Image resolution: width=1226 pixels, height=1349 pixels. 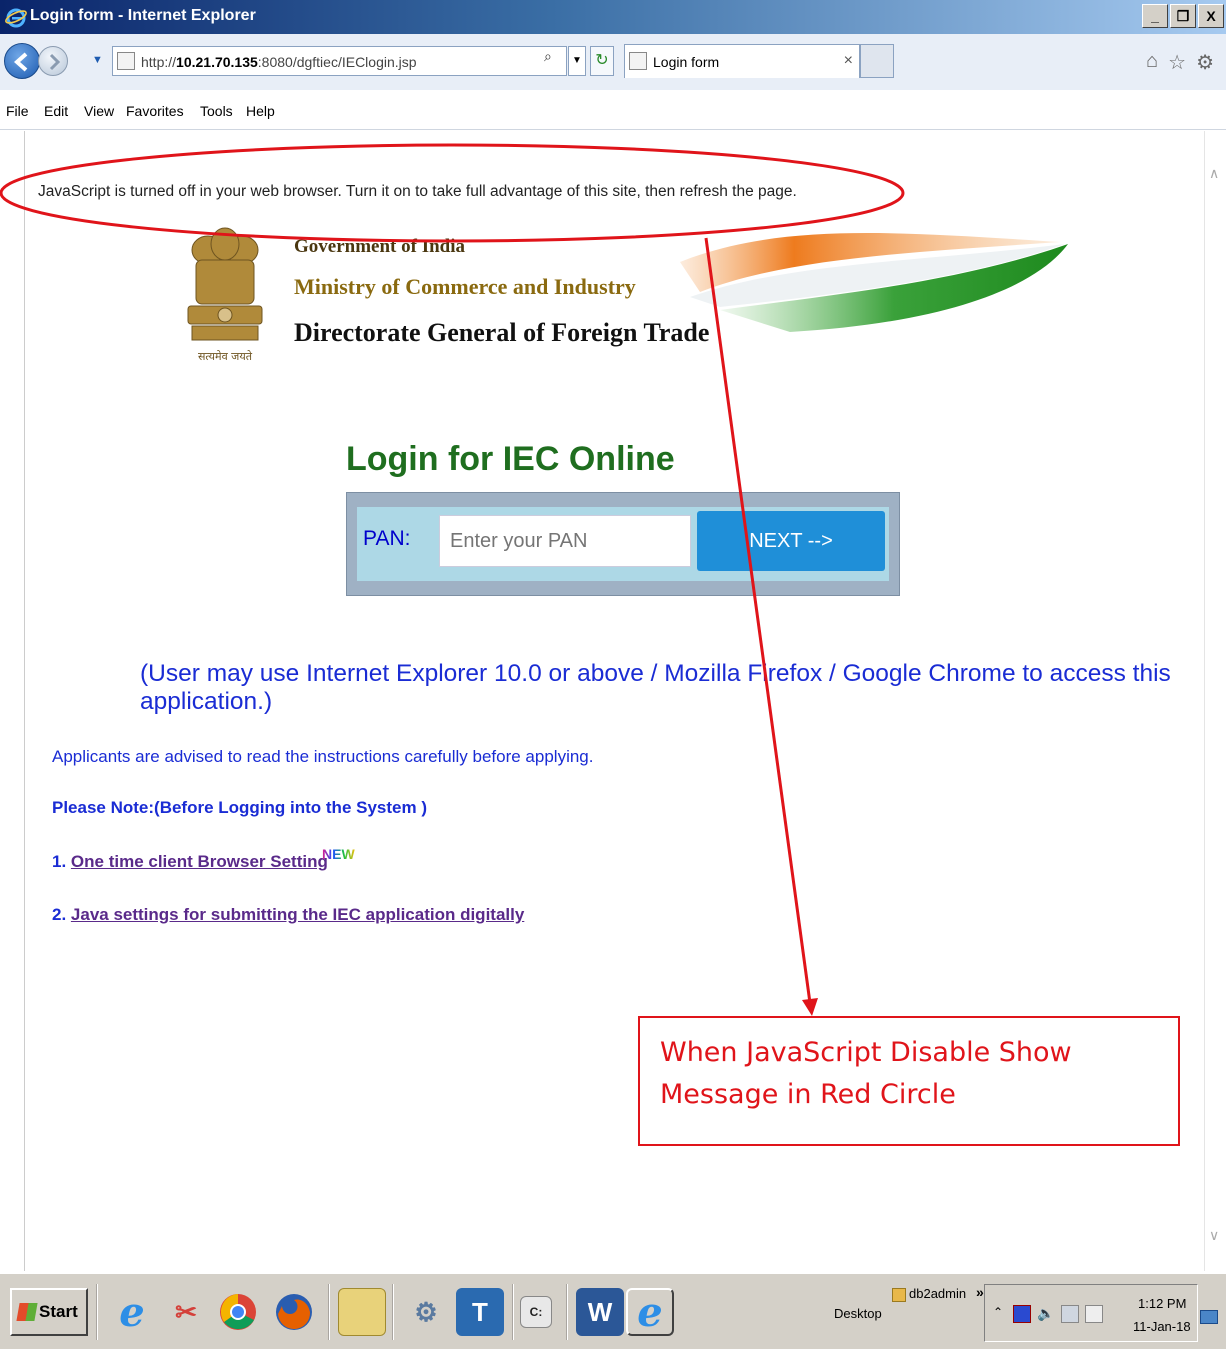 What do you see at coordinates (613, 17) in the screenshot?
I see `window-titlebar: Login form - Internet Explorer _ ❒ X` at bounding box center [613, 17].